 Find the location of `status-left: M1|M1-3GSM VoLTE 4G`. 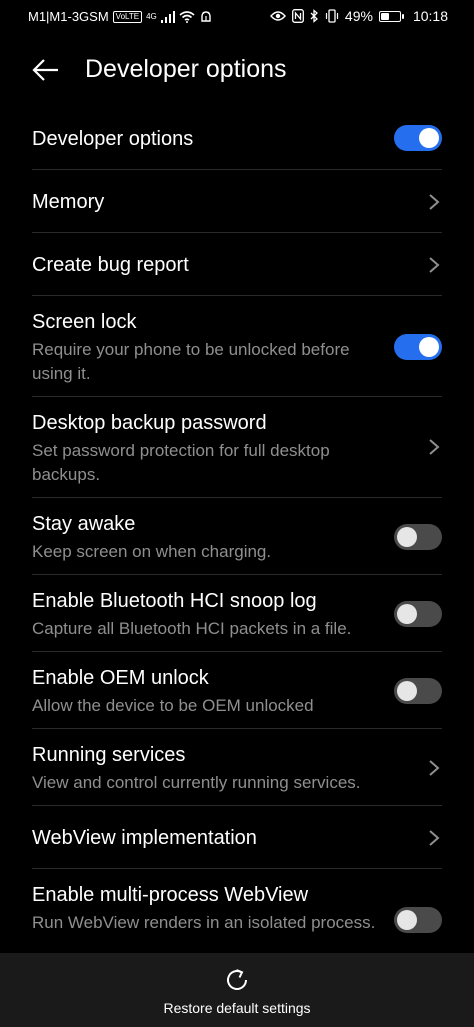

status-left: M1|M1-3GSM VoLTE 4G is located at coordinates (120, 16).